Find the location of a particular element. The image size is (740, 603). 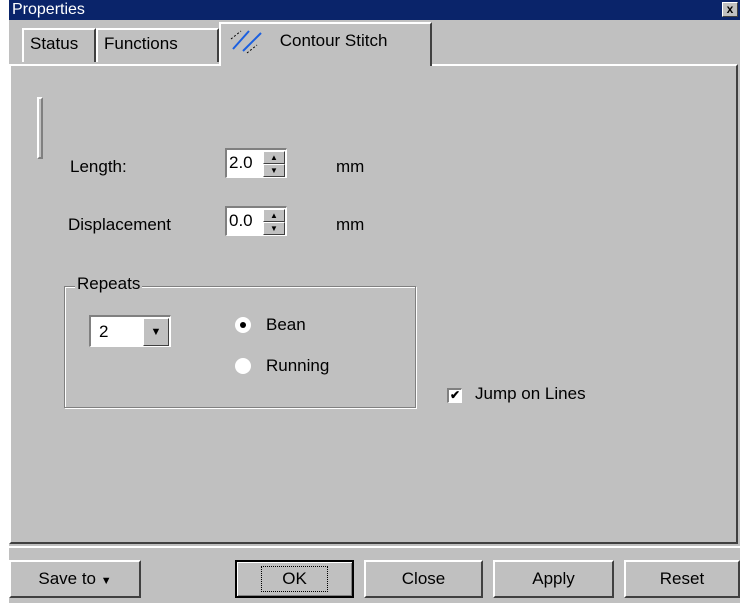

length-stepper: 2.0 ▲ ▼ is located at coordinates (256, 163).